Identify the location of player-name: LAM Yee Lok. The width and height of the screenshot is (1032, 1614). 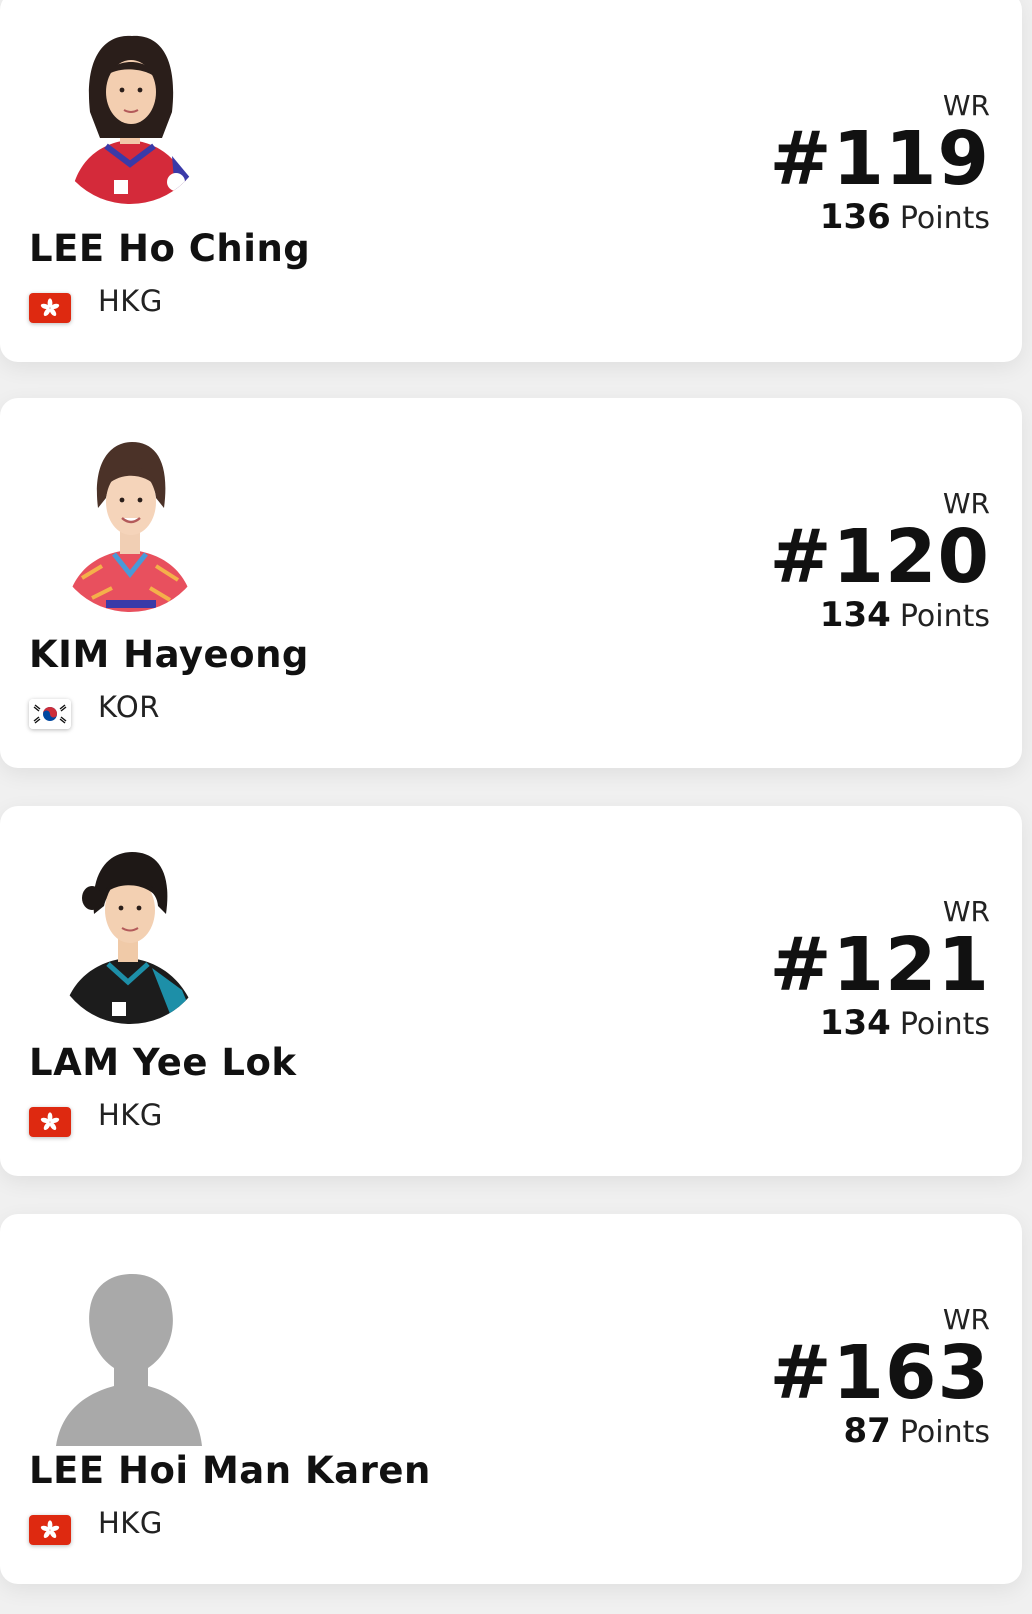
(162, 1062).